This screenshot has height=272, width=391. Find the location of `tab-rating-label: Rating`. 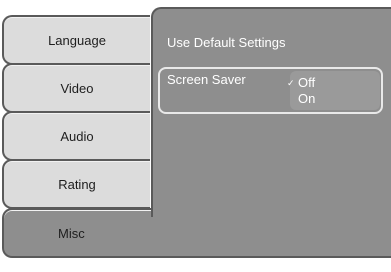

tab-rating-label: Rating is located at coordinates (77, 184).